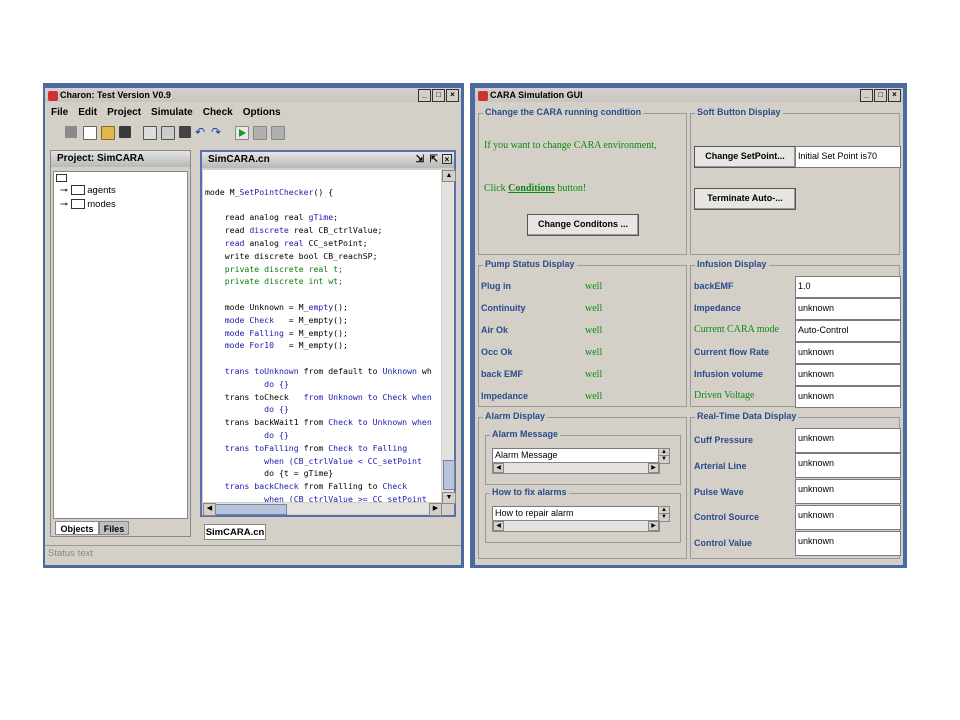 Image resolution: width=960 pixels, height=720 pixels. Describe the element at coordinates (447, 159) in the screenshot. I see `close-editor-icon: ×` at that location.